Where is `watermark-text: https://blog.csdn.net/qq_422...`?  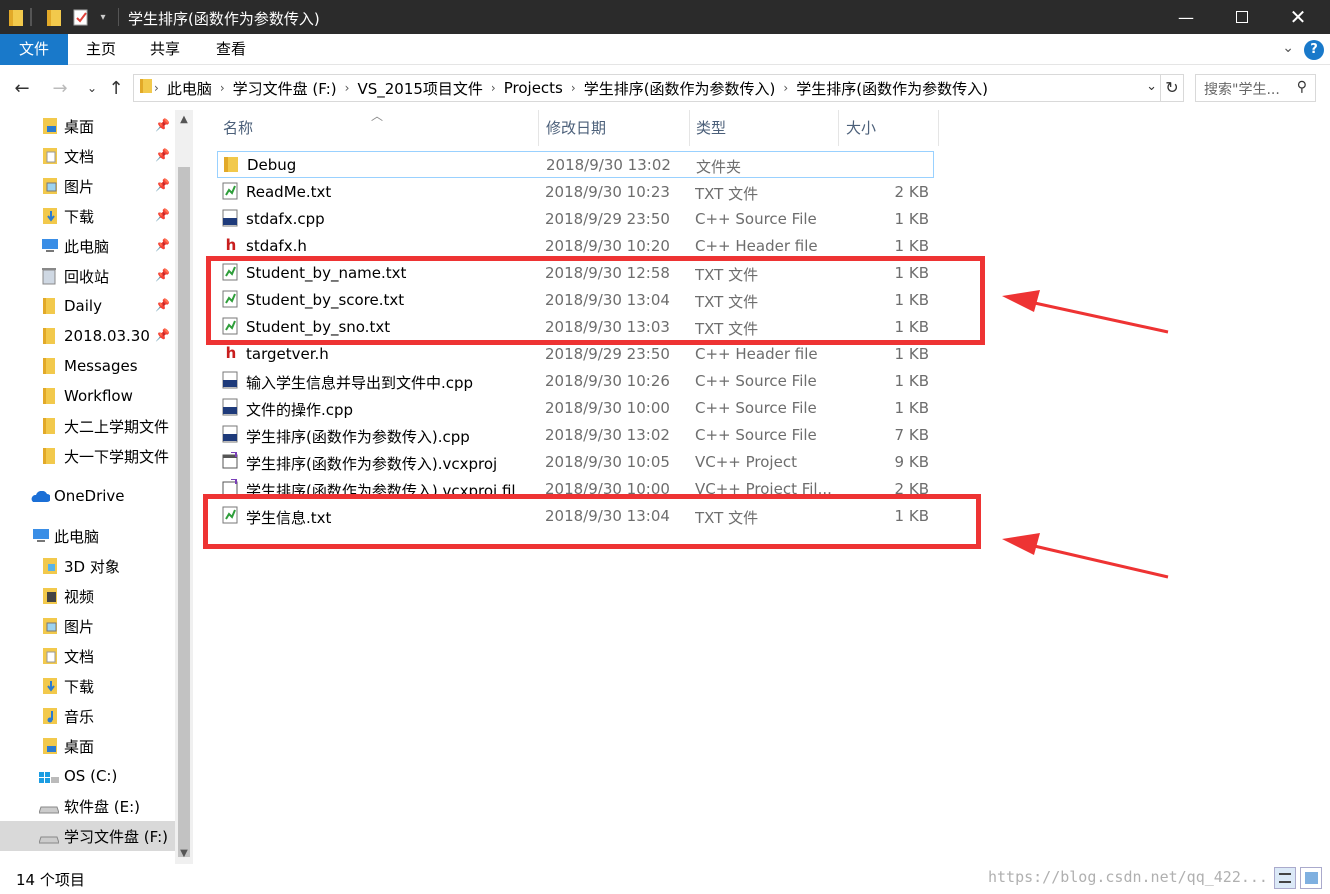
watermark-text: https://blog.csdn.net/qq_422... is located at coordinates (1128, 877).